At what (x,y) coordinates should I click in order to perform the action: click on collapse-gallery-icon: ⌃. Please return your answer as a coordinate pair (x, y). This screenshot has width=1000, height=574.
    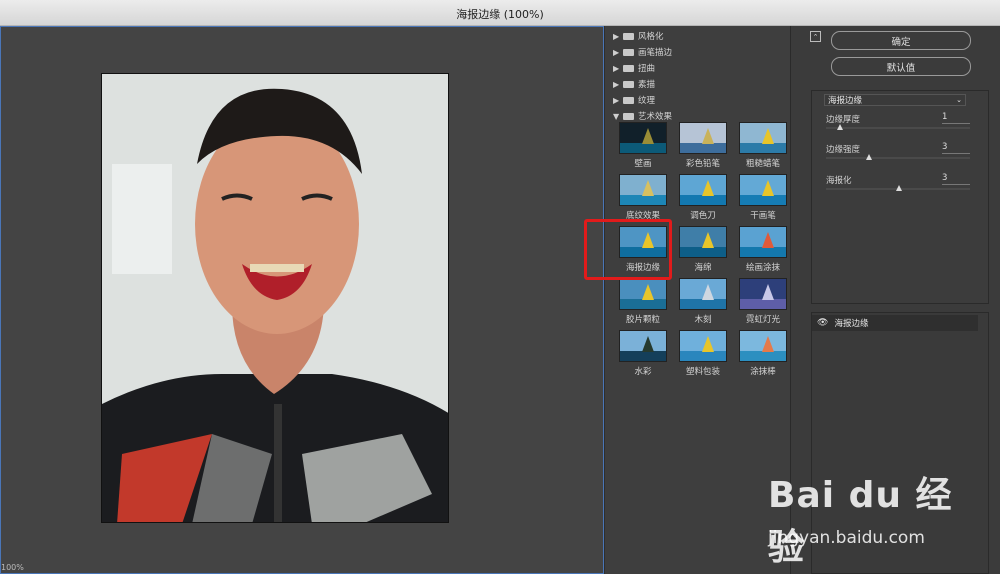
    Looking at the image, I should click on (815, 36).